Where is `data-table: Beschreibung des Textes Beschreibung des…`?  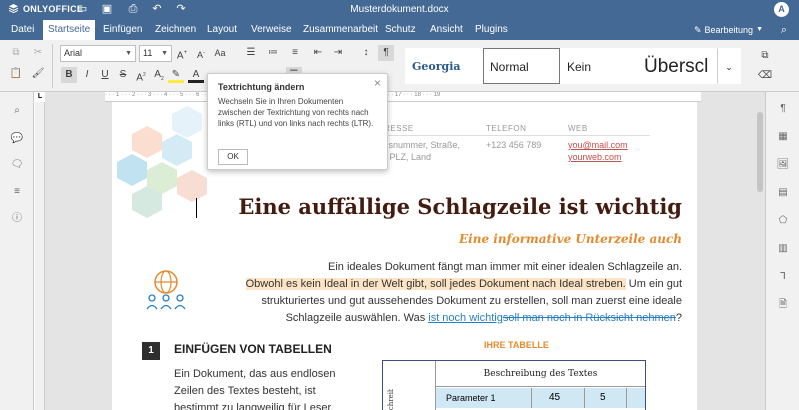 data-table: Beschreibung des Textes Beschreibung des… is located at coordinates (514, 385).